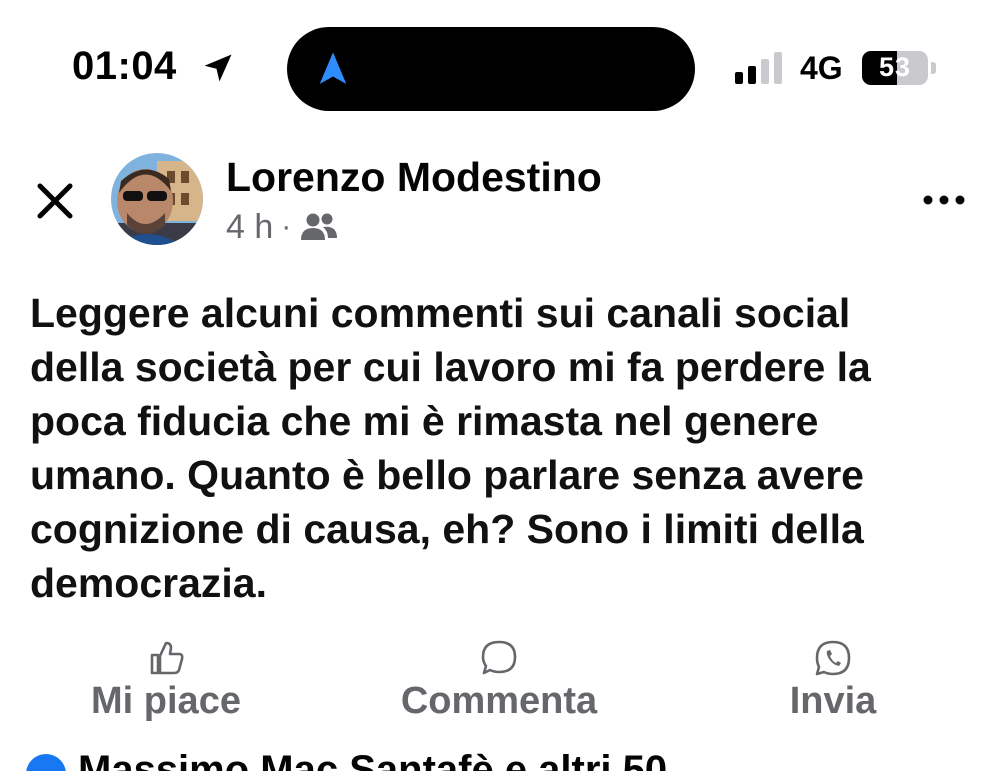  What do you see at coordinates (414, 177) in the screenshot?
I see `post-author-name: Lorenzo Modestino` at bounding box center [414, 177].